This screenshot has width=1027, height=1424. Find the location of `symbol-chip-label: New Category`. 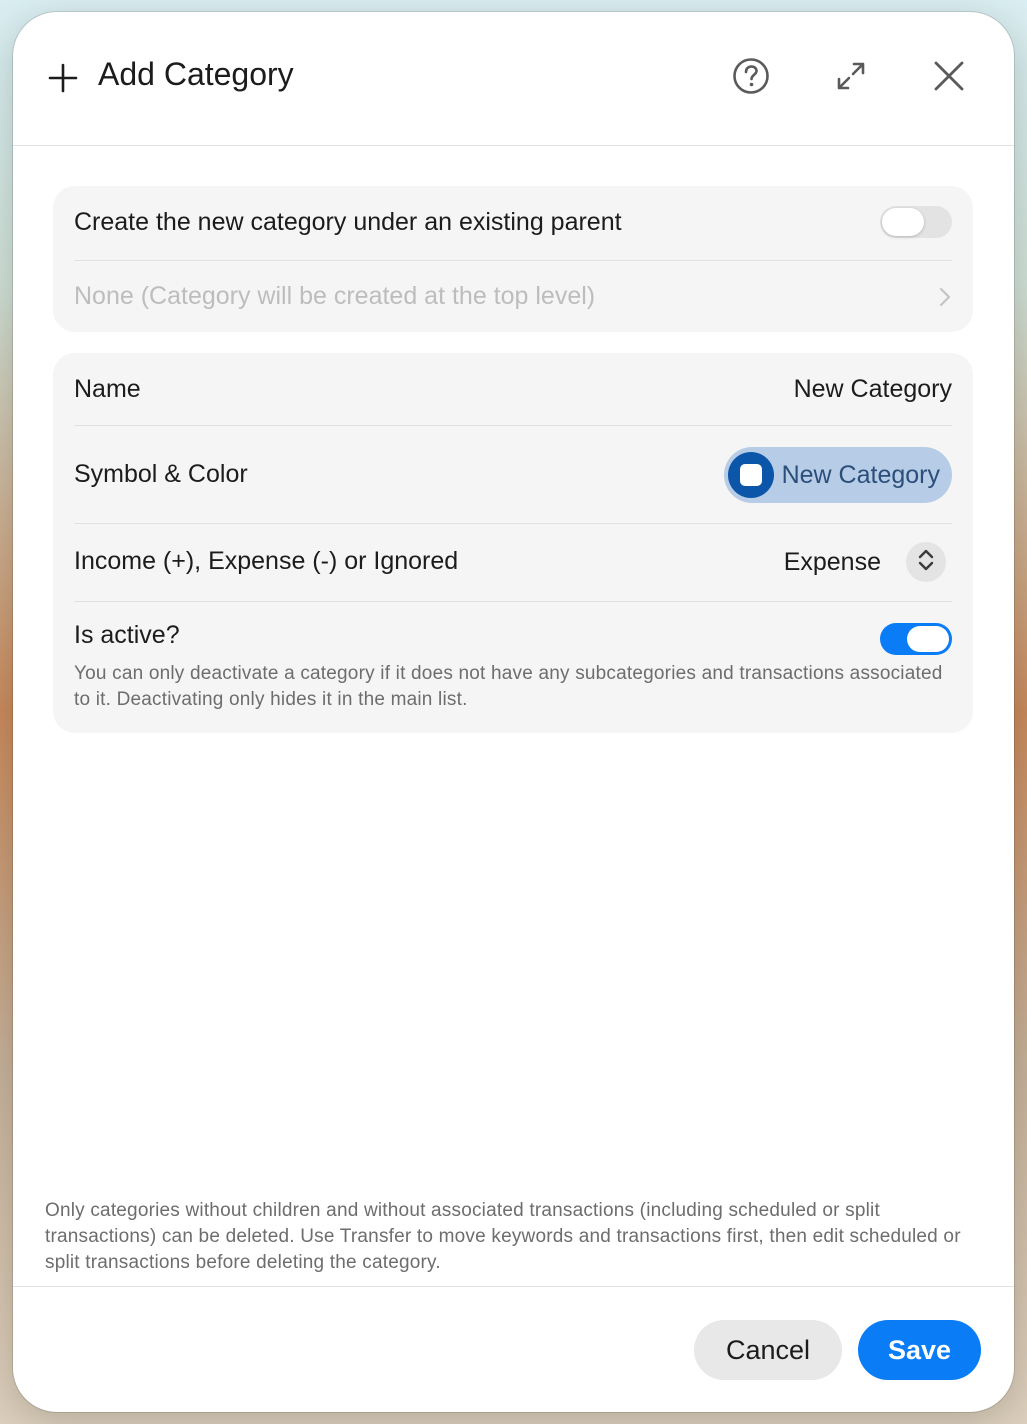

symbol-chip-label: New Category is located at coordinates (860, 474).